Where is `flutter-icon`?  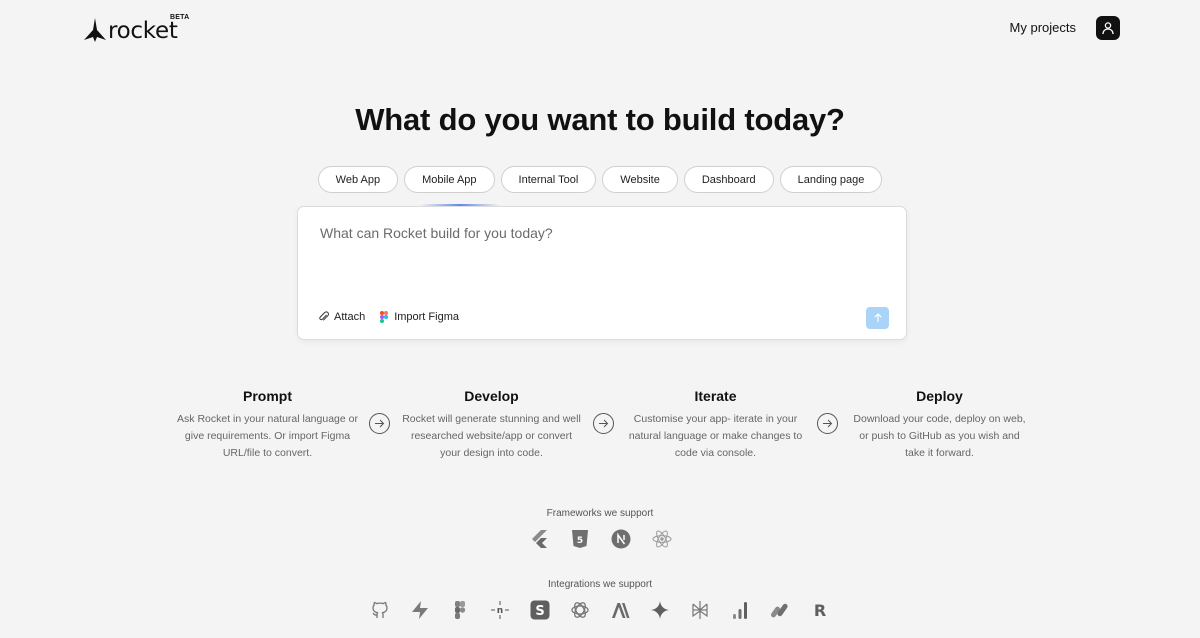
flutter-icon is located at coordinates (538, 538).